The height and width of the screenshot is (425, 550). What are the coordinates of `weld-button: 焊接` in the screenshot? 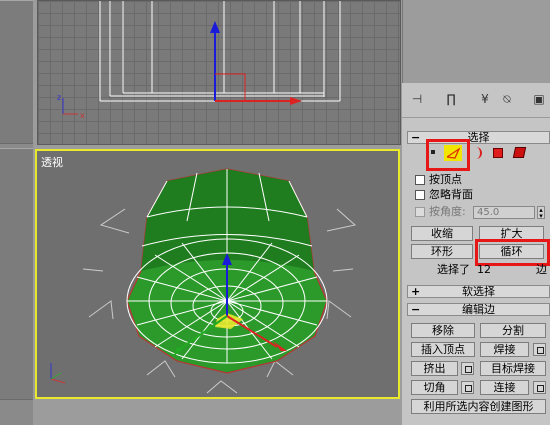 It's located at (504, 349).